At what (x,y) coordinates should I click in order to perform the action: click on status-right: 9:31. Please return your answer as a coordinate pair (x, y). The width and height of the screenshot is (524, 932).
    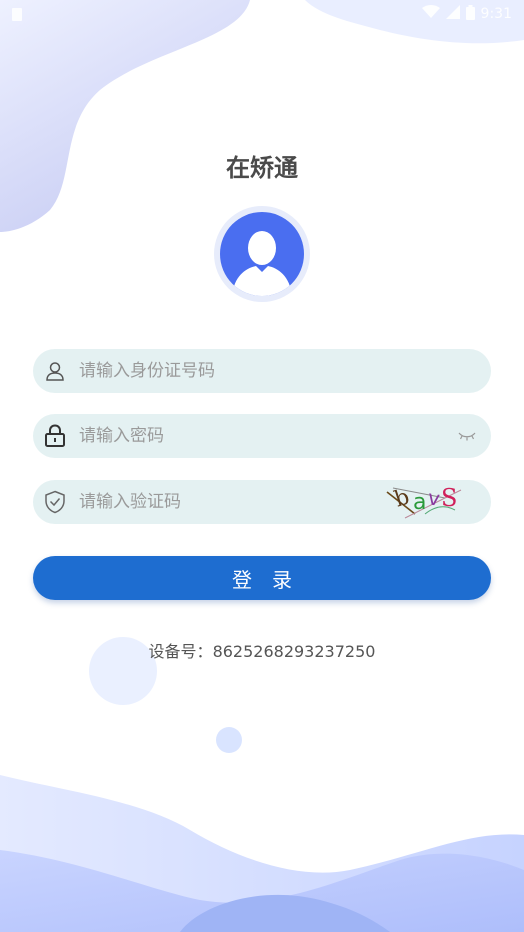
    Looking at the image, I should click on (466, 14).